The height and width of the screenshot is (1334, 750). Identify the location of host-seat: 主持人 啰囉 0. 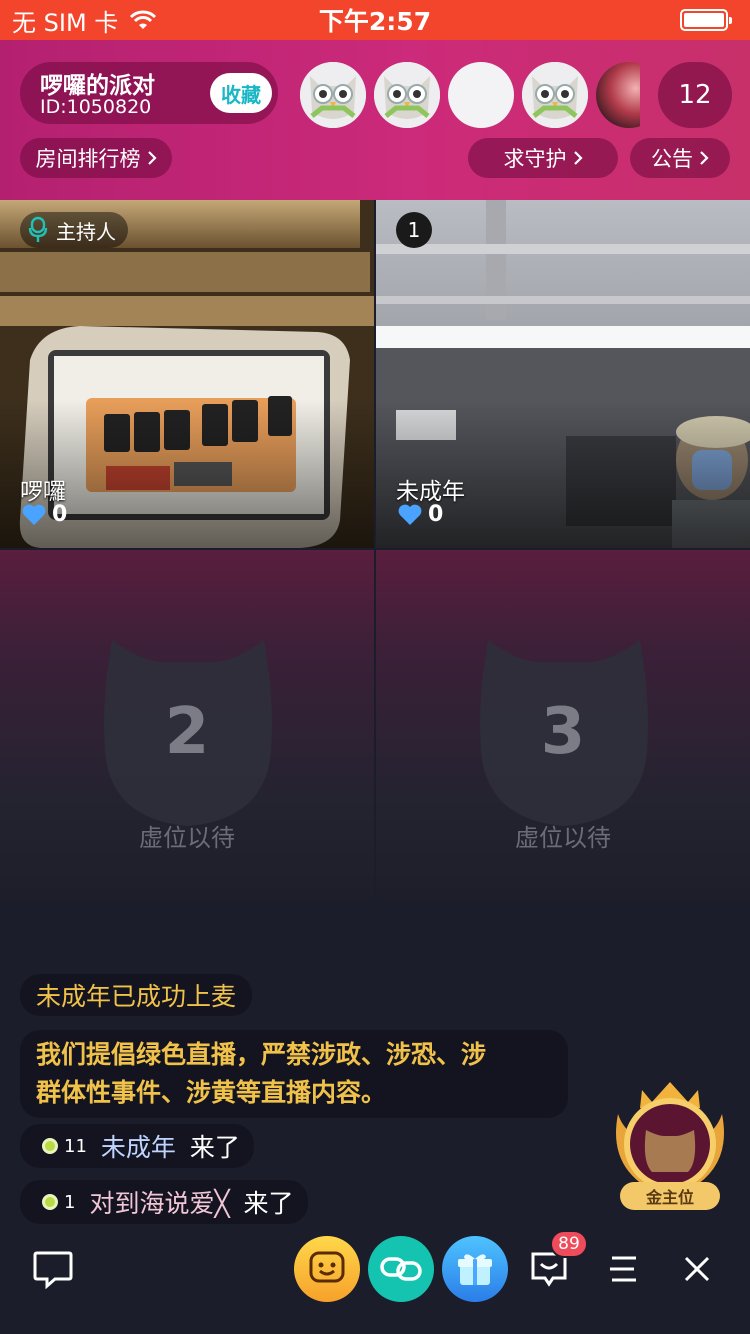
(187, 374).